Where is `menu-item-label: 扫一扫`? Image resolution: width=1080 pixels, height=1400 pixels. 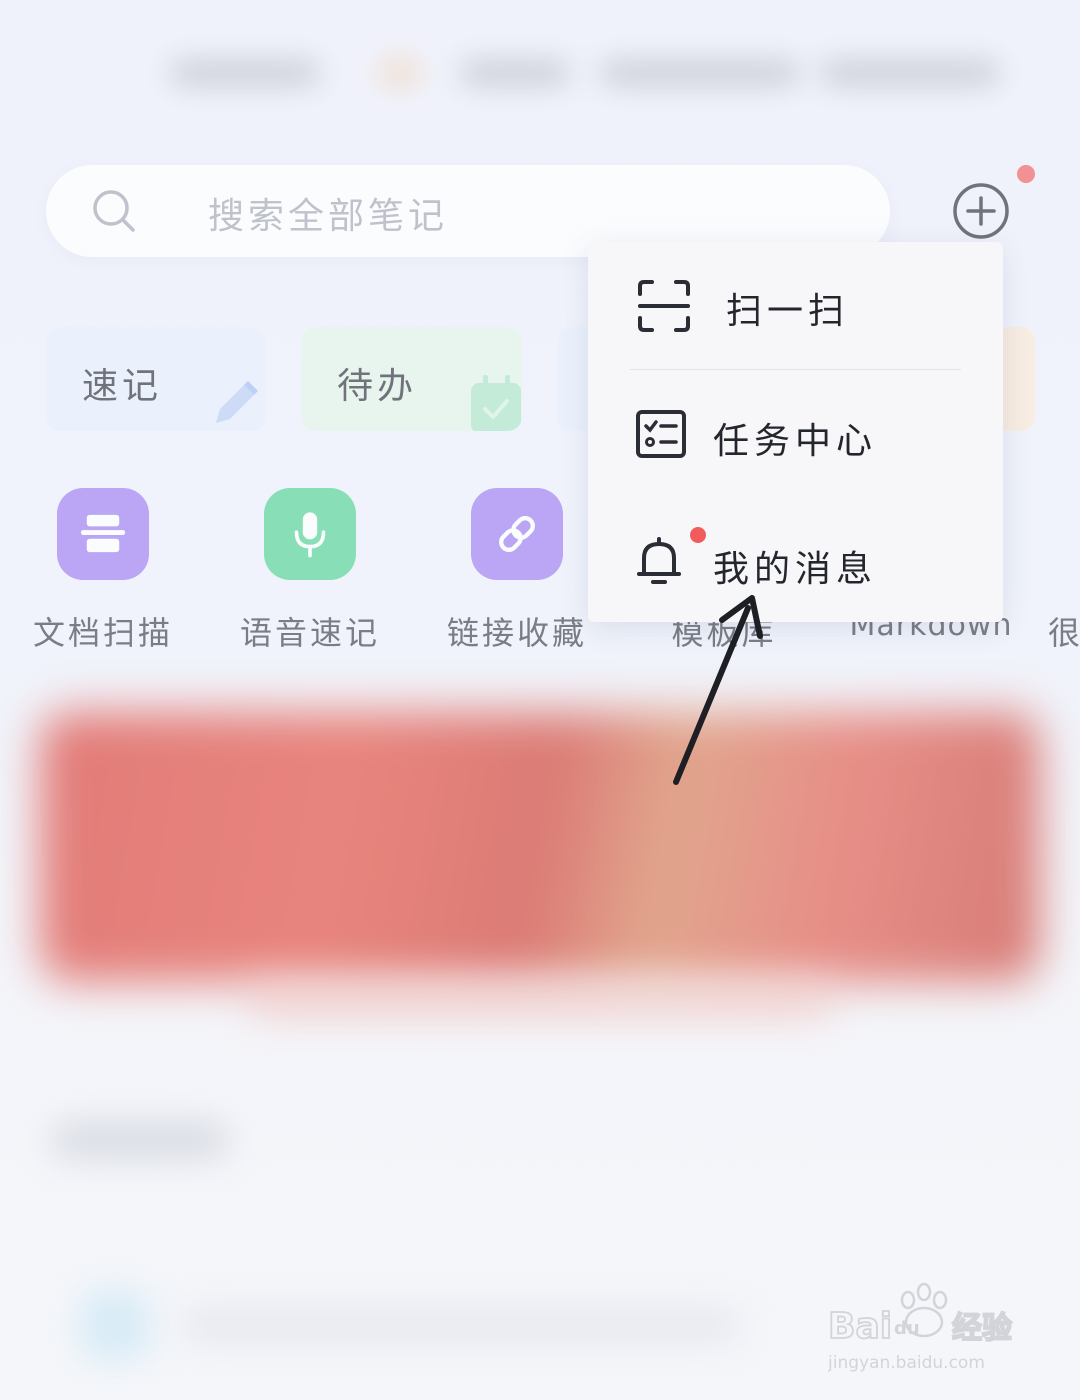 menu-item-label: 扫一扫 is located at coordinates (788, 311).